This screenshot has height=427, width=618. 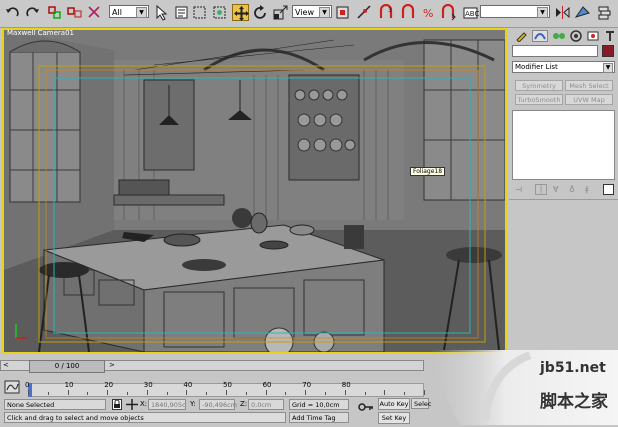 What do you see at coordinates (394, 404) in the screenshot?
I see `auto-key-button: Auto Key` at bounding box center [394, 404].